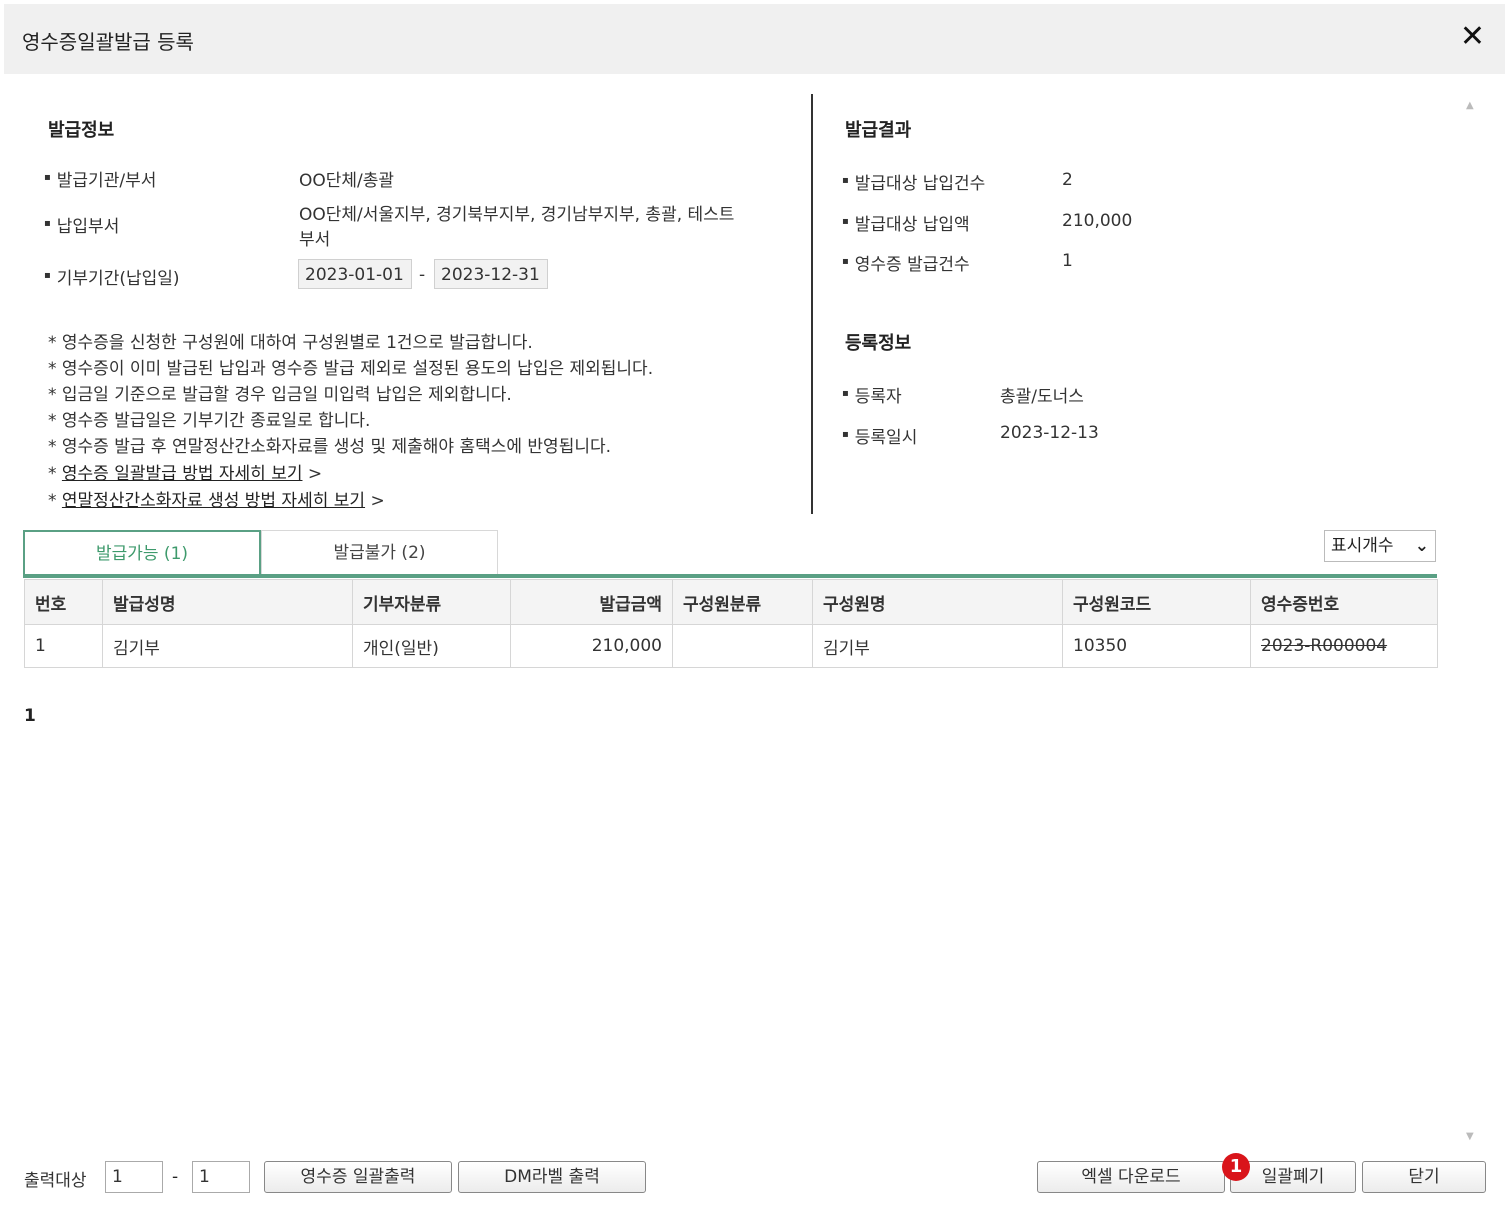  Describe the element at coordinates (880, 435) in the screenshot. I see `registration-date-label: 등록일시` at that location.